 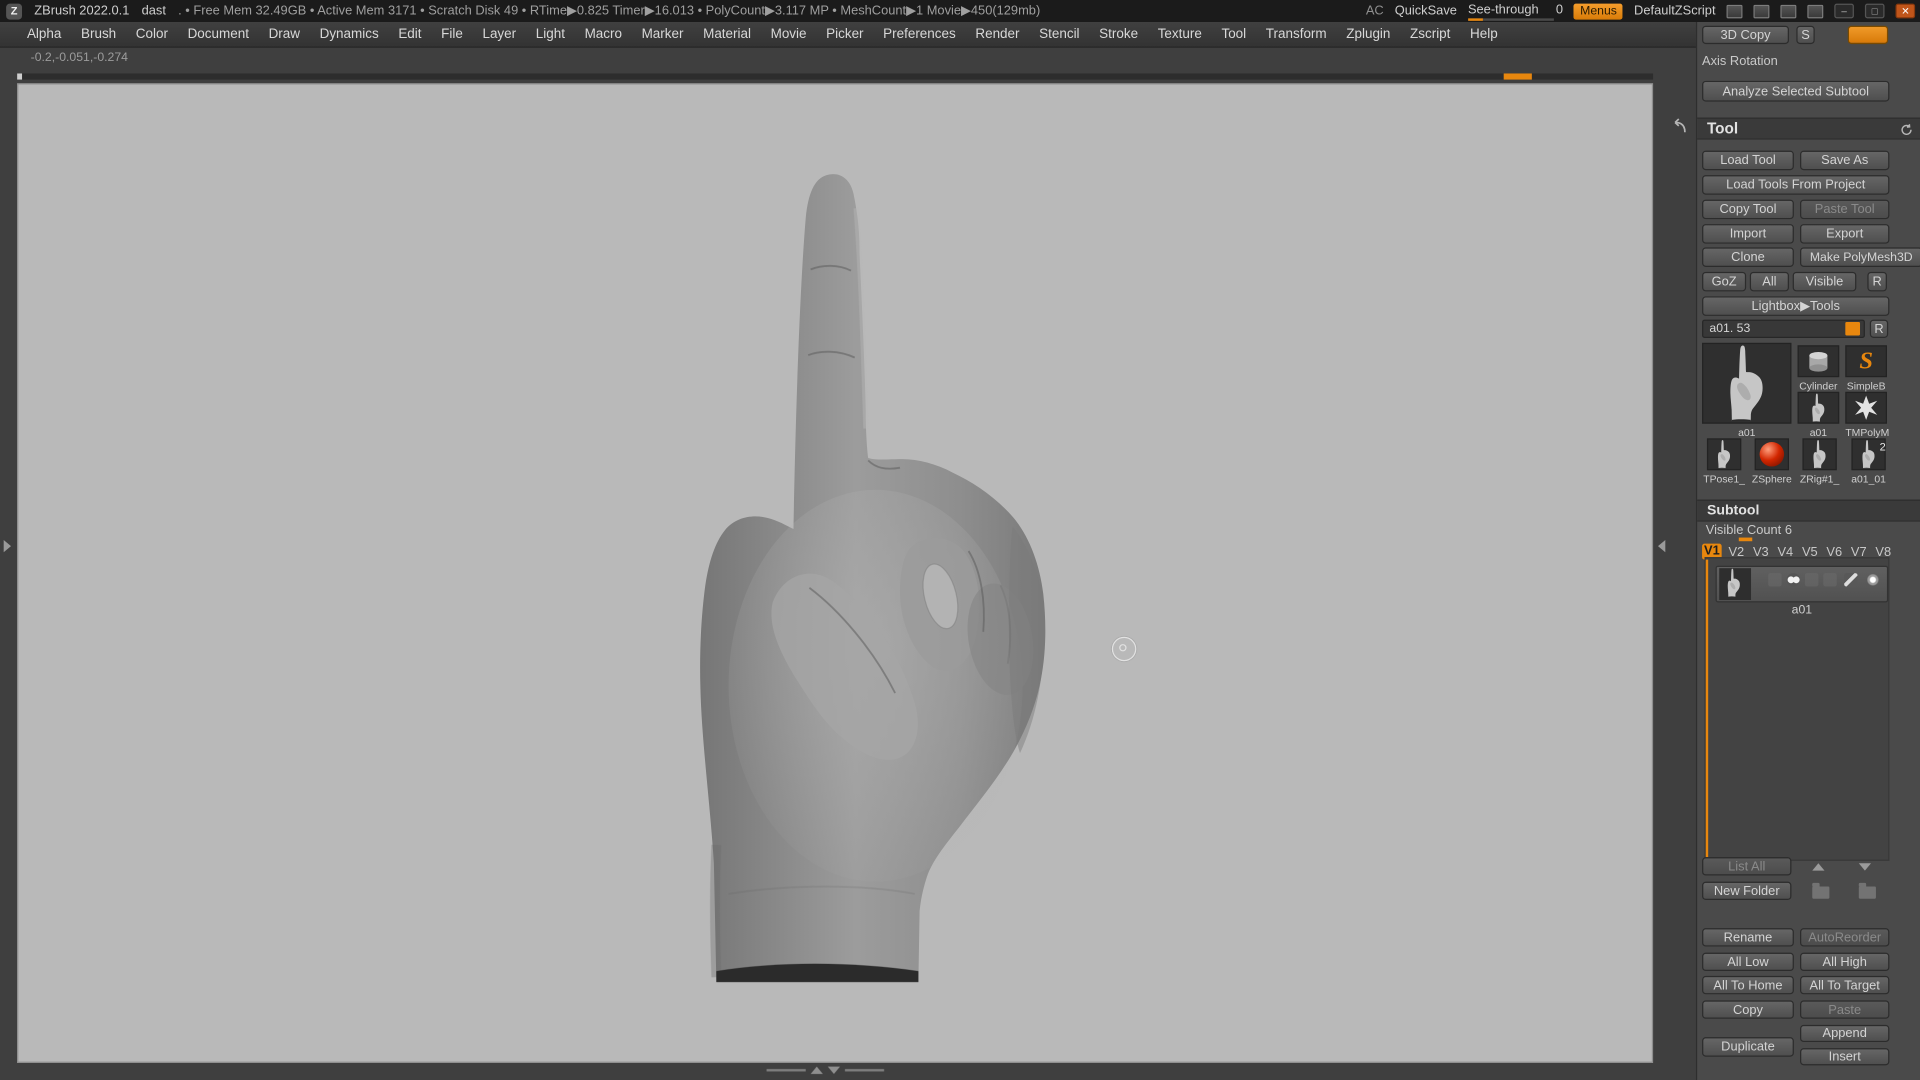 What do you see at coordinates (1748, 962) in the screenshot?
I see `all-low-button: All Low` at bounding box center [1748, 962].